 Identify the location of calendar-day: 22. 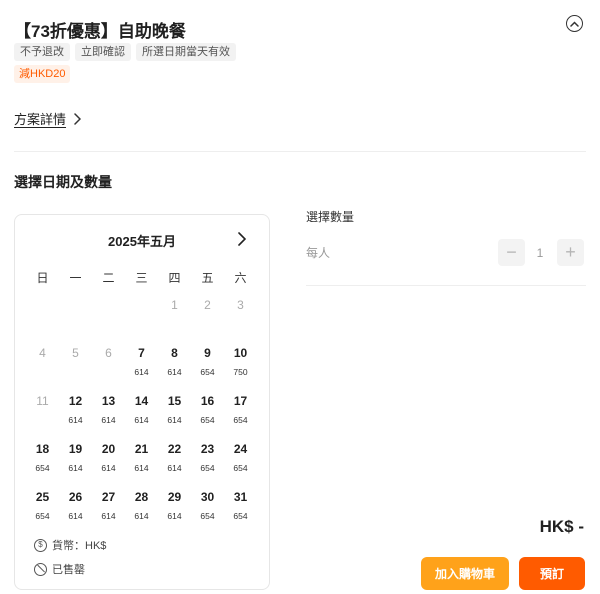
(174, 449).